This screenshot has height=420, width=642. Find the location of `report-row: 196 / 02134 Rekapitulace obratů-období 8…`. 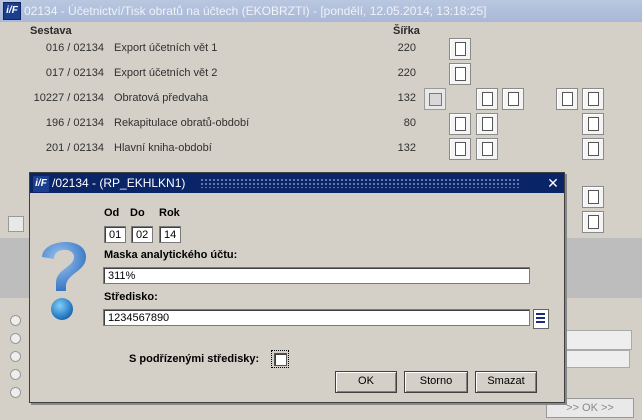

report-row: 196 / 02134 Rekapitulace obratů-období 8… is located at coordinates (321, 124).